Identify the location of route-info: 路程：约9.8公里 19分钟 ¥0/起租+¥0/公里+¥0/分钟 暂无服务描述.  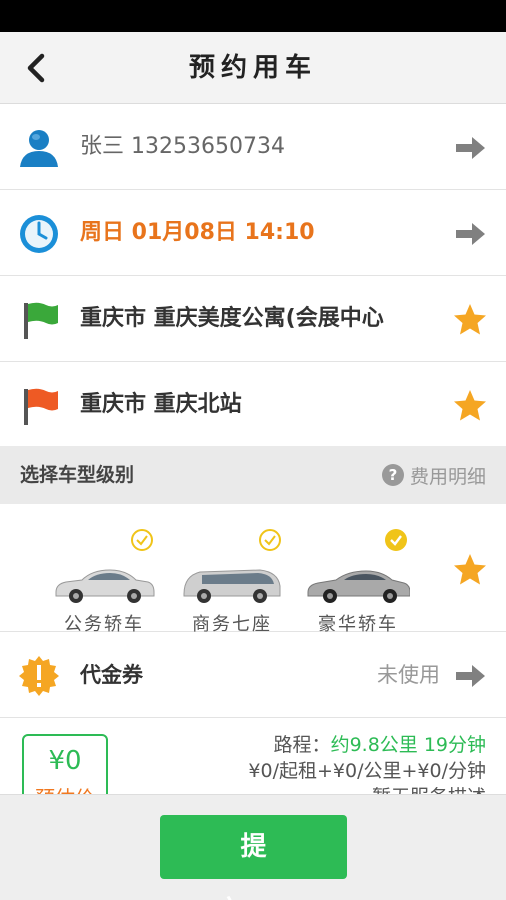
(367, 763).